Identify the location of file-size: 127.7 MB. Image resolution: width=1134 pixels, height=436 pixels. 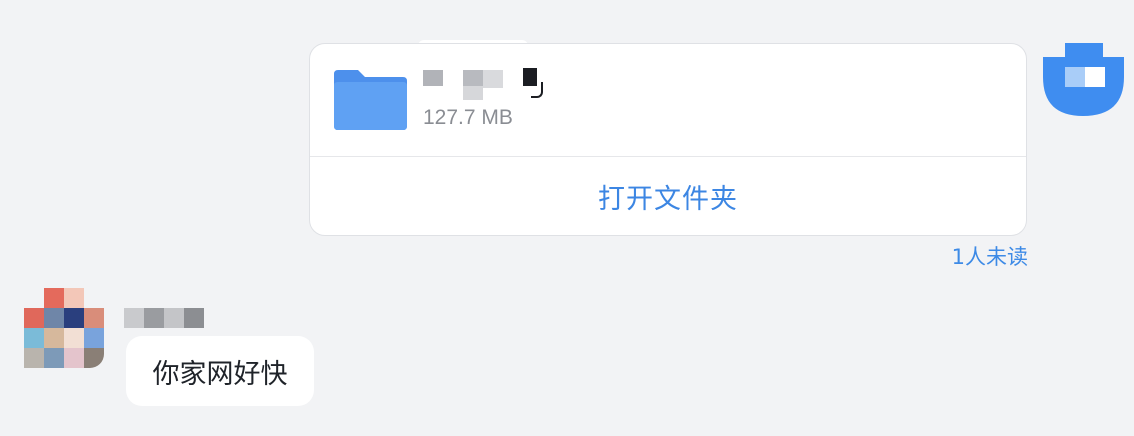
(468, 117).